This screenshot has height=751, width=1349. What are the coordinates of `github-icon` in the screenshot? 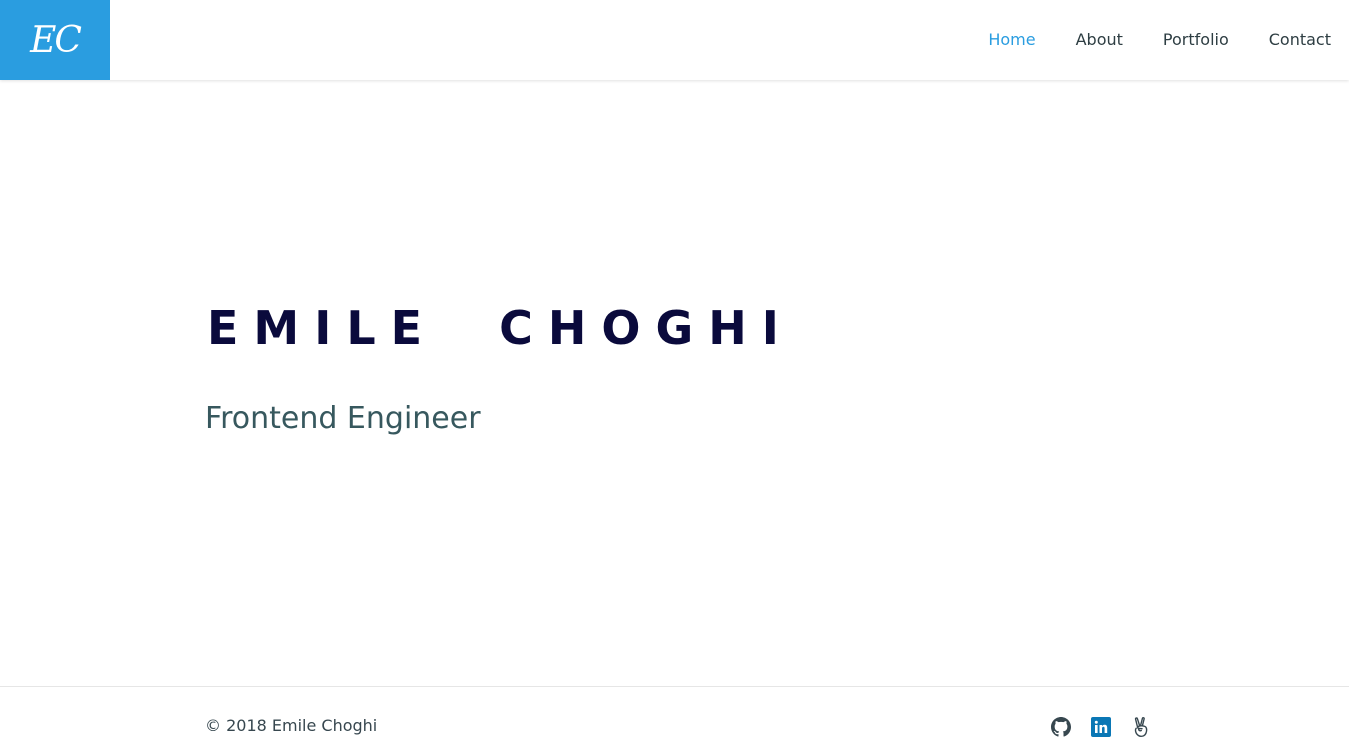 It's located at (1061, 727).